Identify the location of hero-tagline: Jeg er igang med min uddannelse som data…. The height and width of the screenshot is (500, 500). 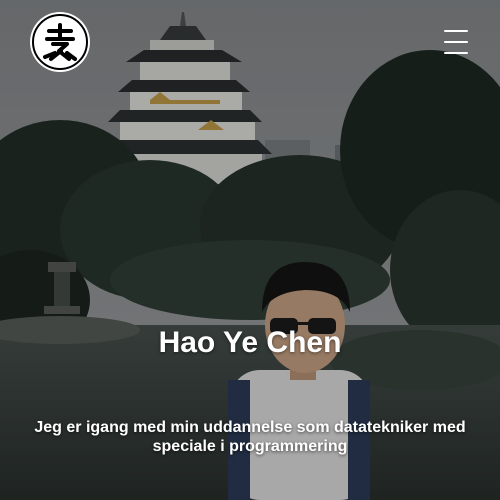
(250, 437).